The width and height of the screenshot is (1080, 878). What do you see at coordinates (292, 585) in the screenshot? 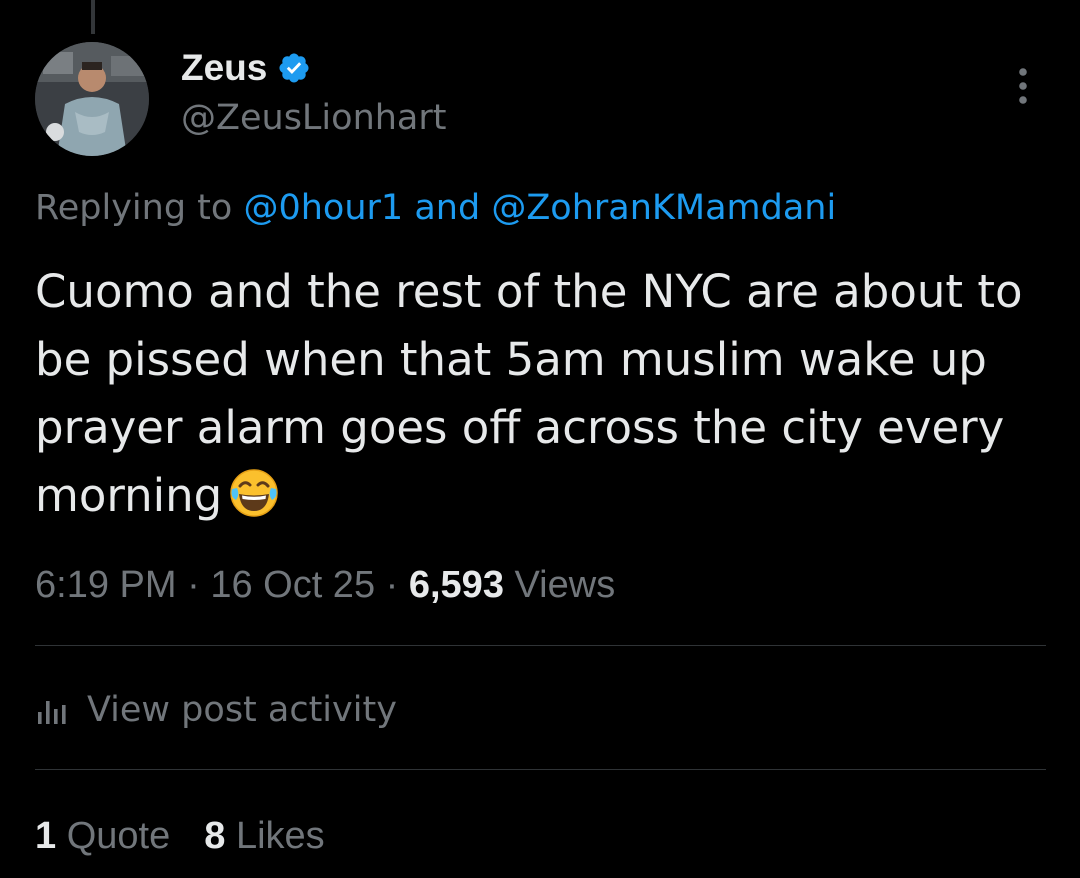
I see `tweet-date: 16 Oct 25` at bounding box center [292, 585].